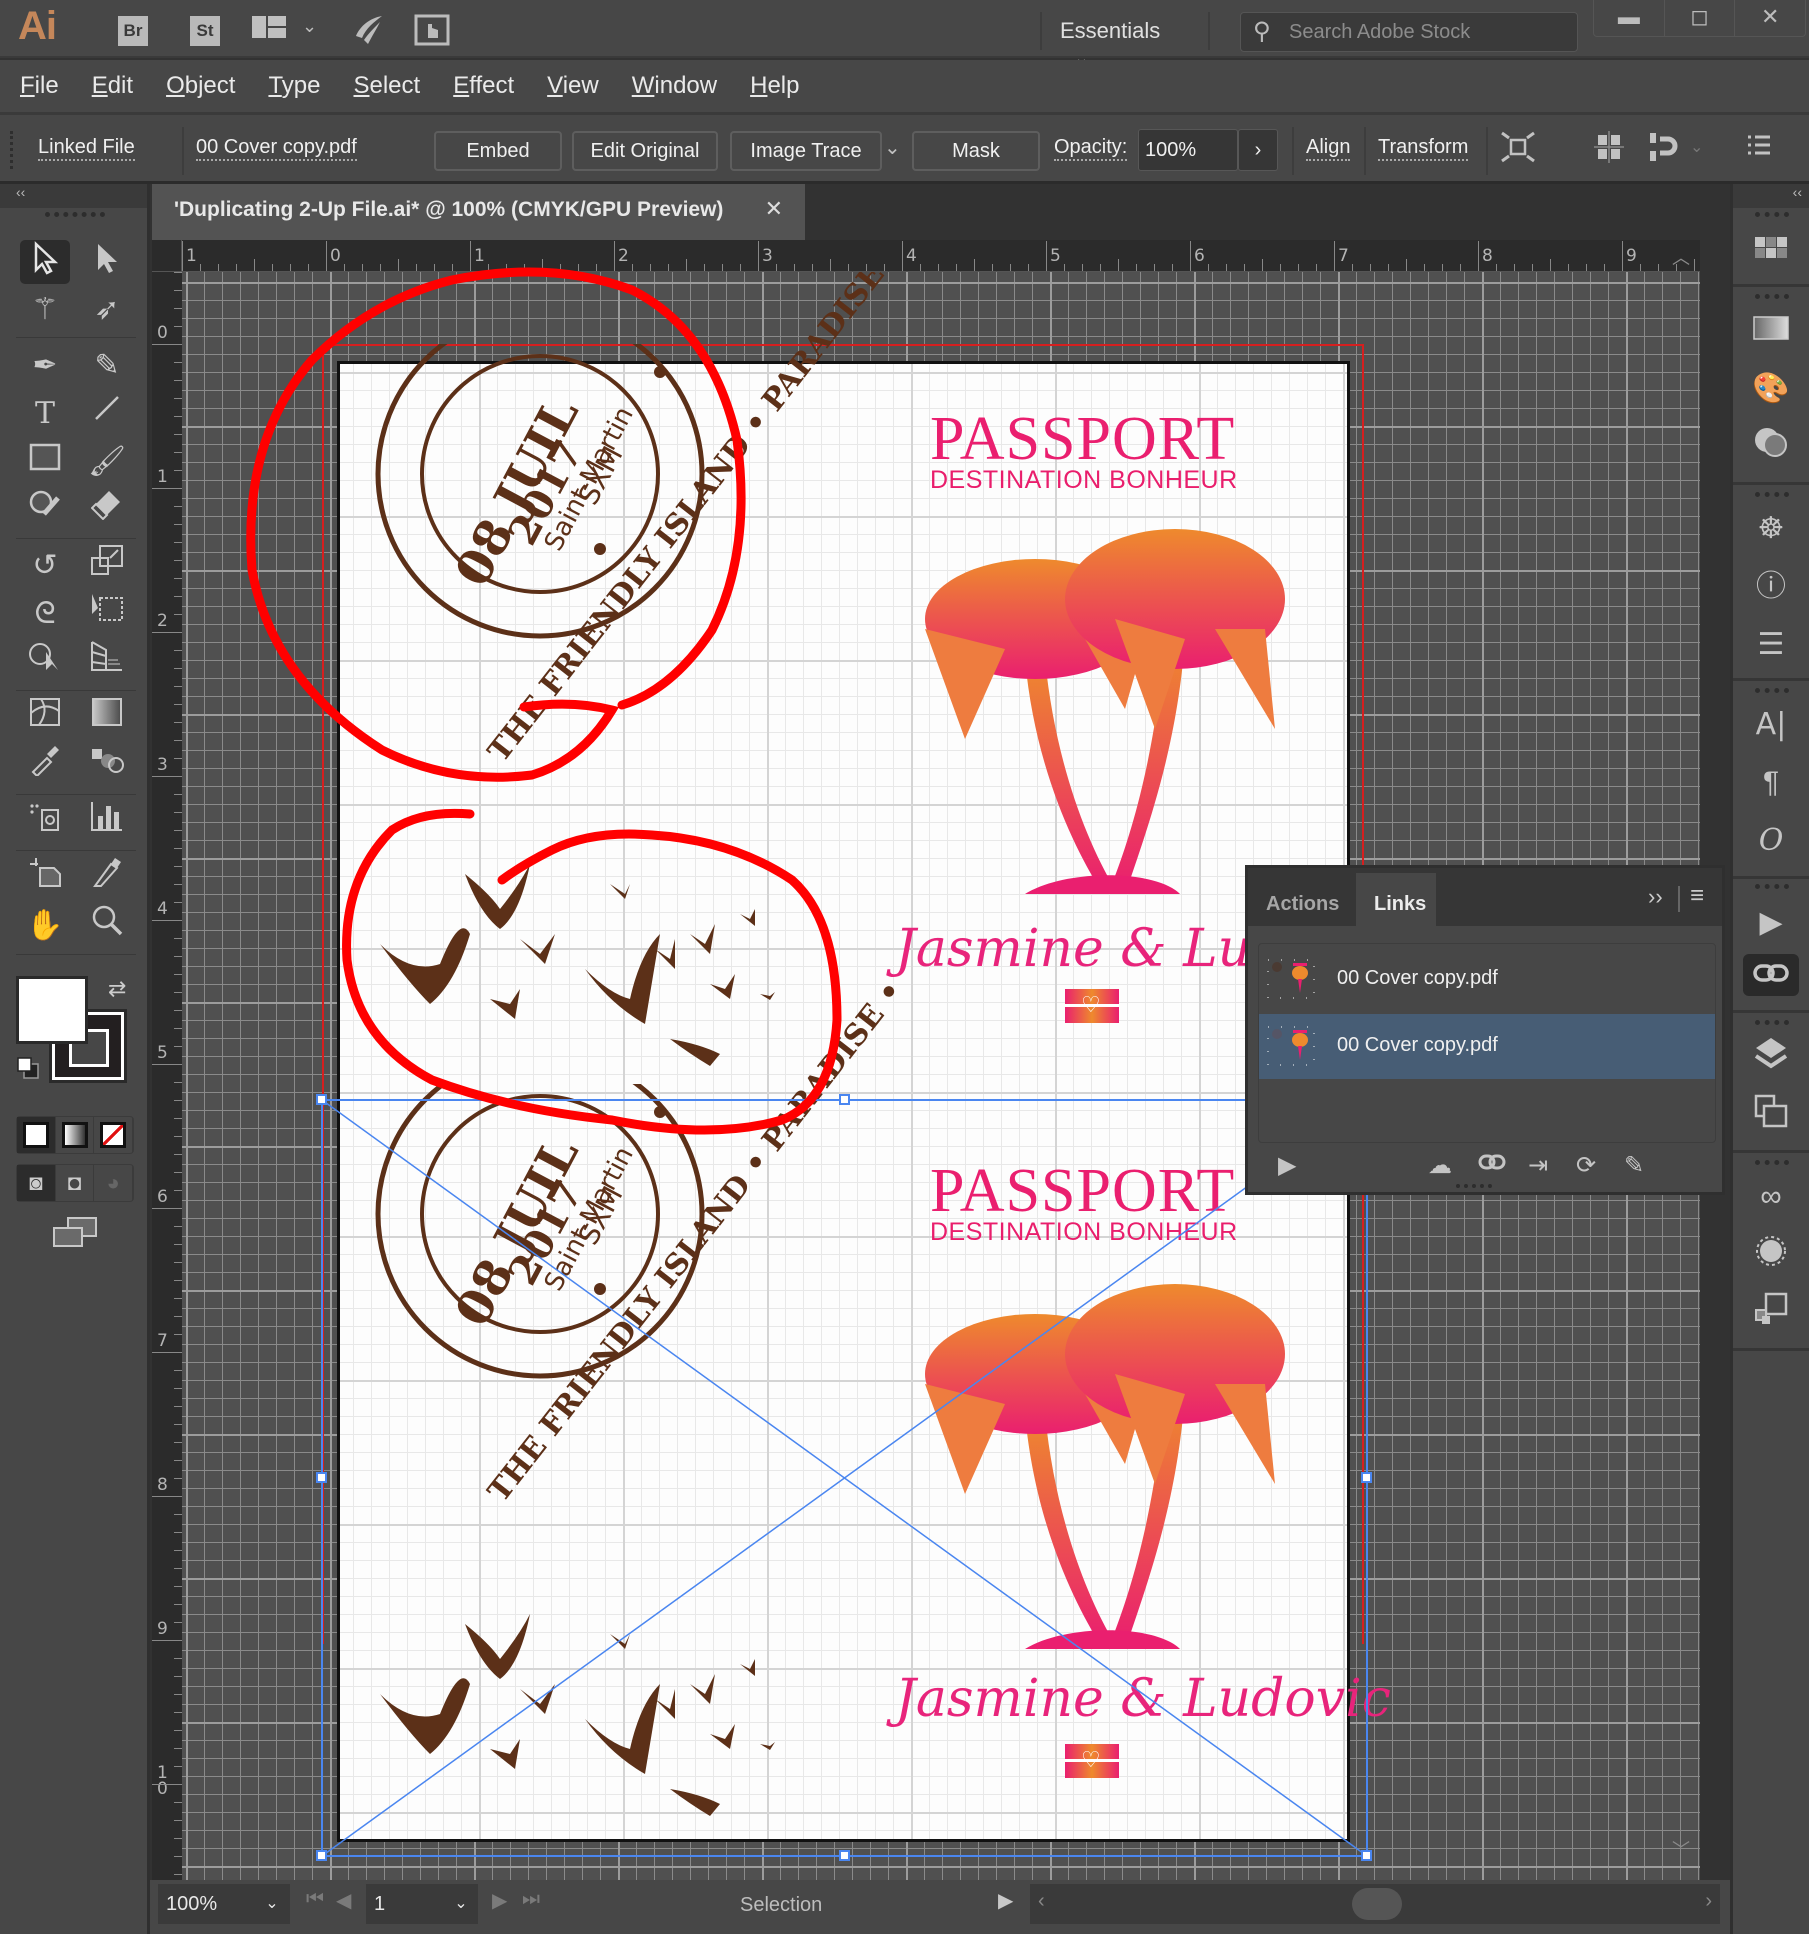 The image size is (1809, 1934). Describe the element at coordinates (405, 1904) in the screenshot. I see `artboard-number-input: 1` at that location.